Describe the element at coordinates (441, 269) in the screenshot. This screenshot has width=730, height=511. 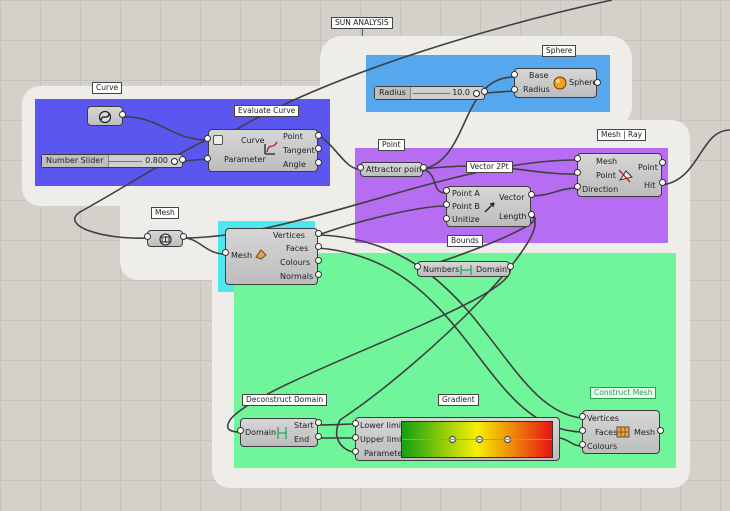
I see `bounds-input-numbers: Numbers` at that location.